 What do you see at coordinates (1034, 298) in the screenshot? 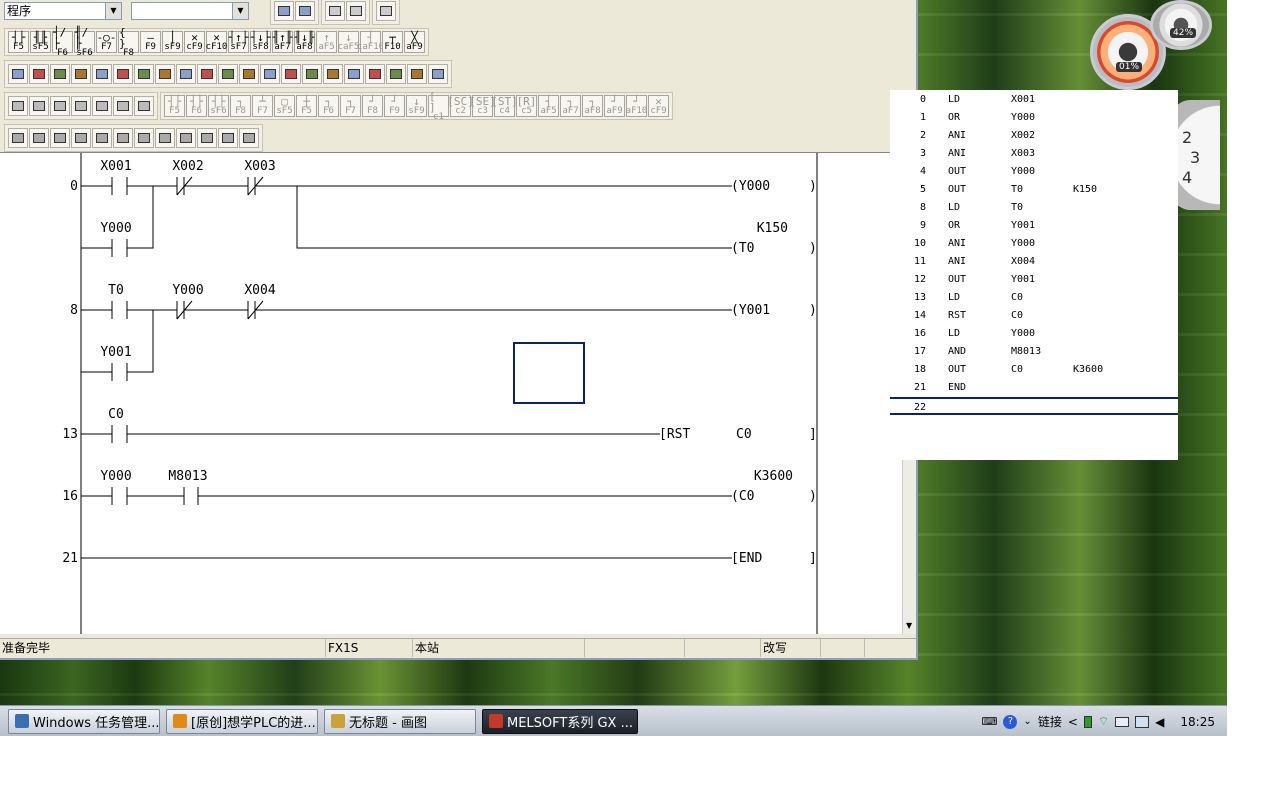
I see `instruction-row: 13 LD C0` at bounding box center [1034, 298].